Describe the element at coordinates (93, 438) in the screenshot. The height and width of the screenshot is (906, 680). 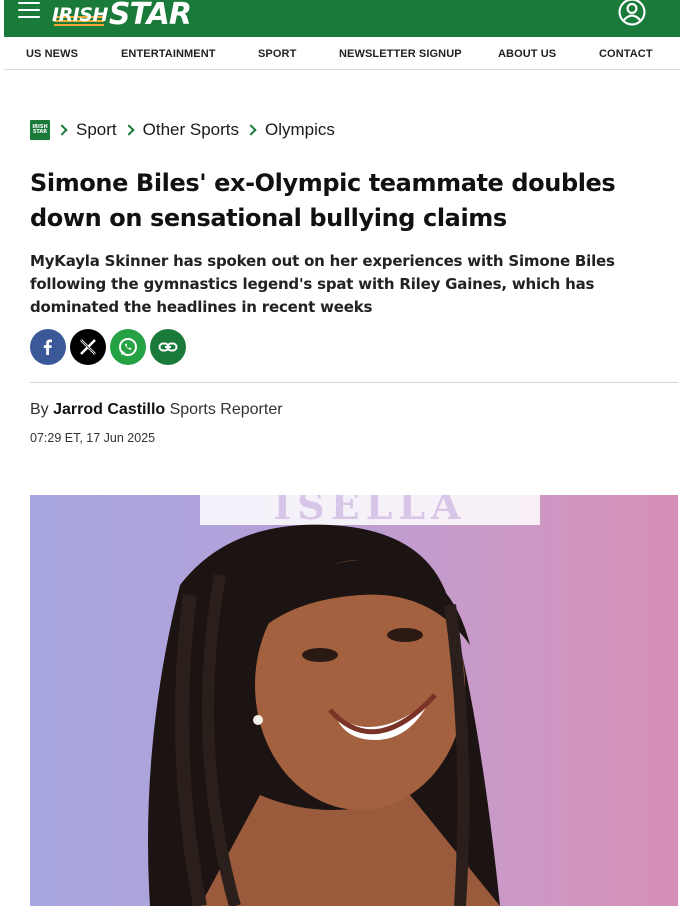
I see `publish-timestamp: 07:29 ET, 17 Jun 2025` at that location.